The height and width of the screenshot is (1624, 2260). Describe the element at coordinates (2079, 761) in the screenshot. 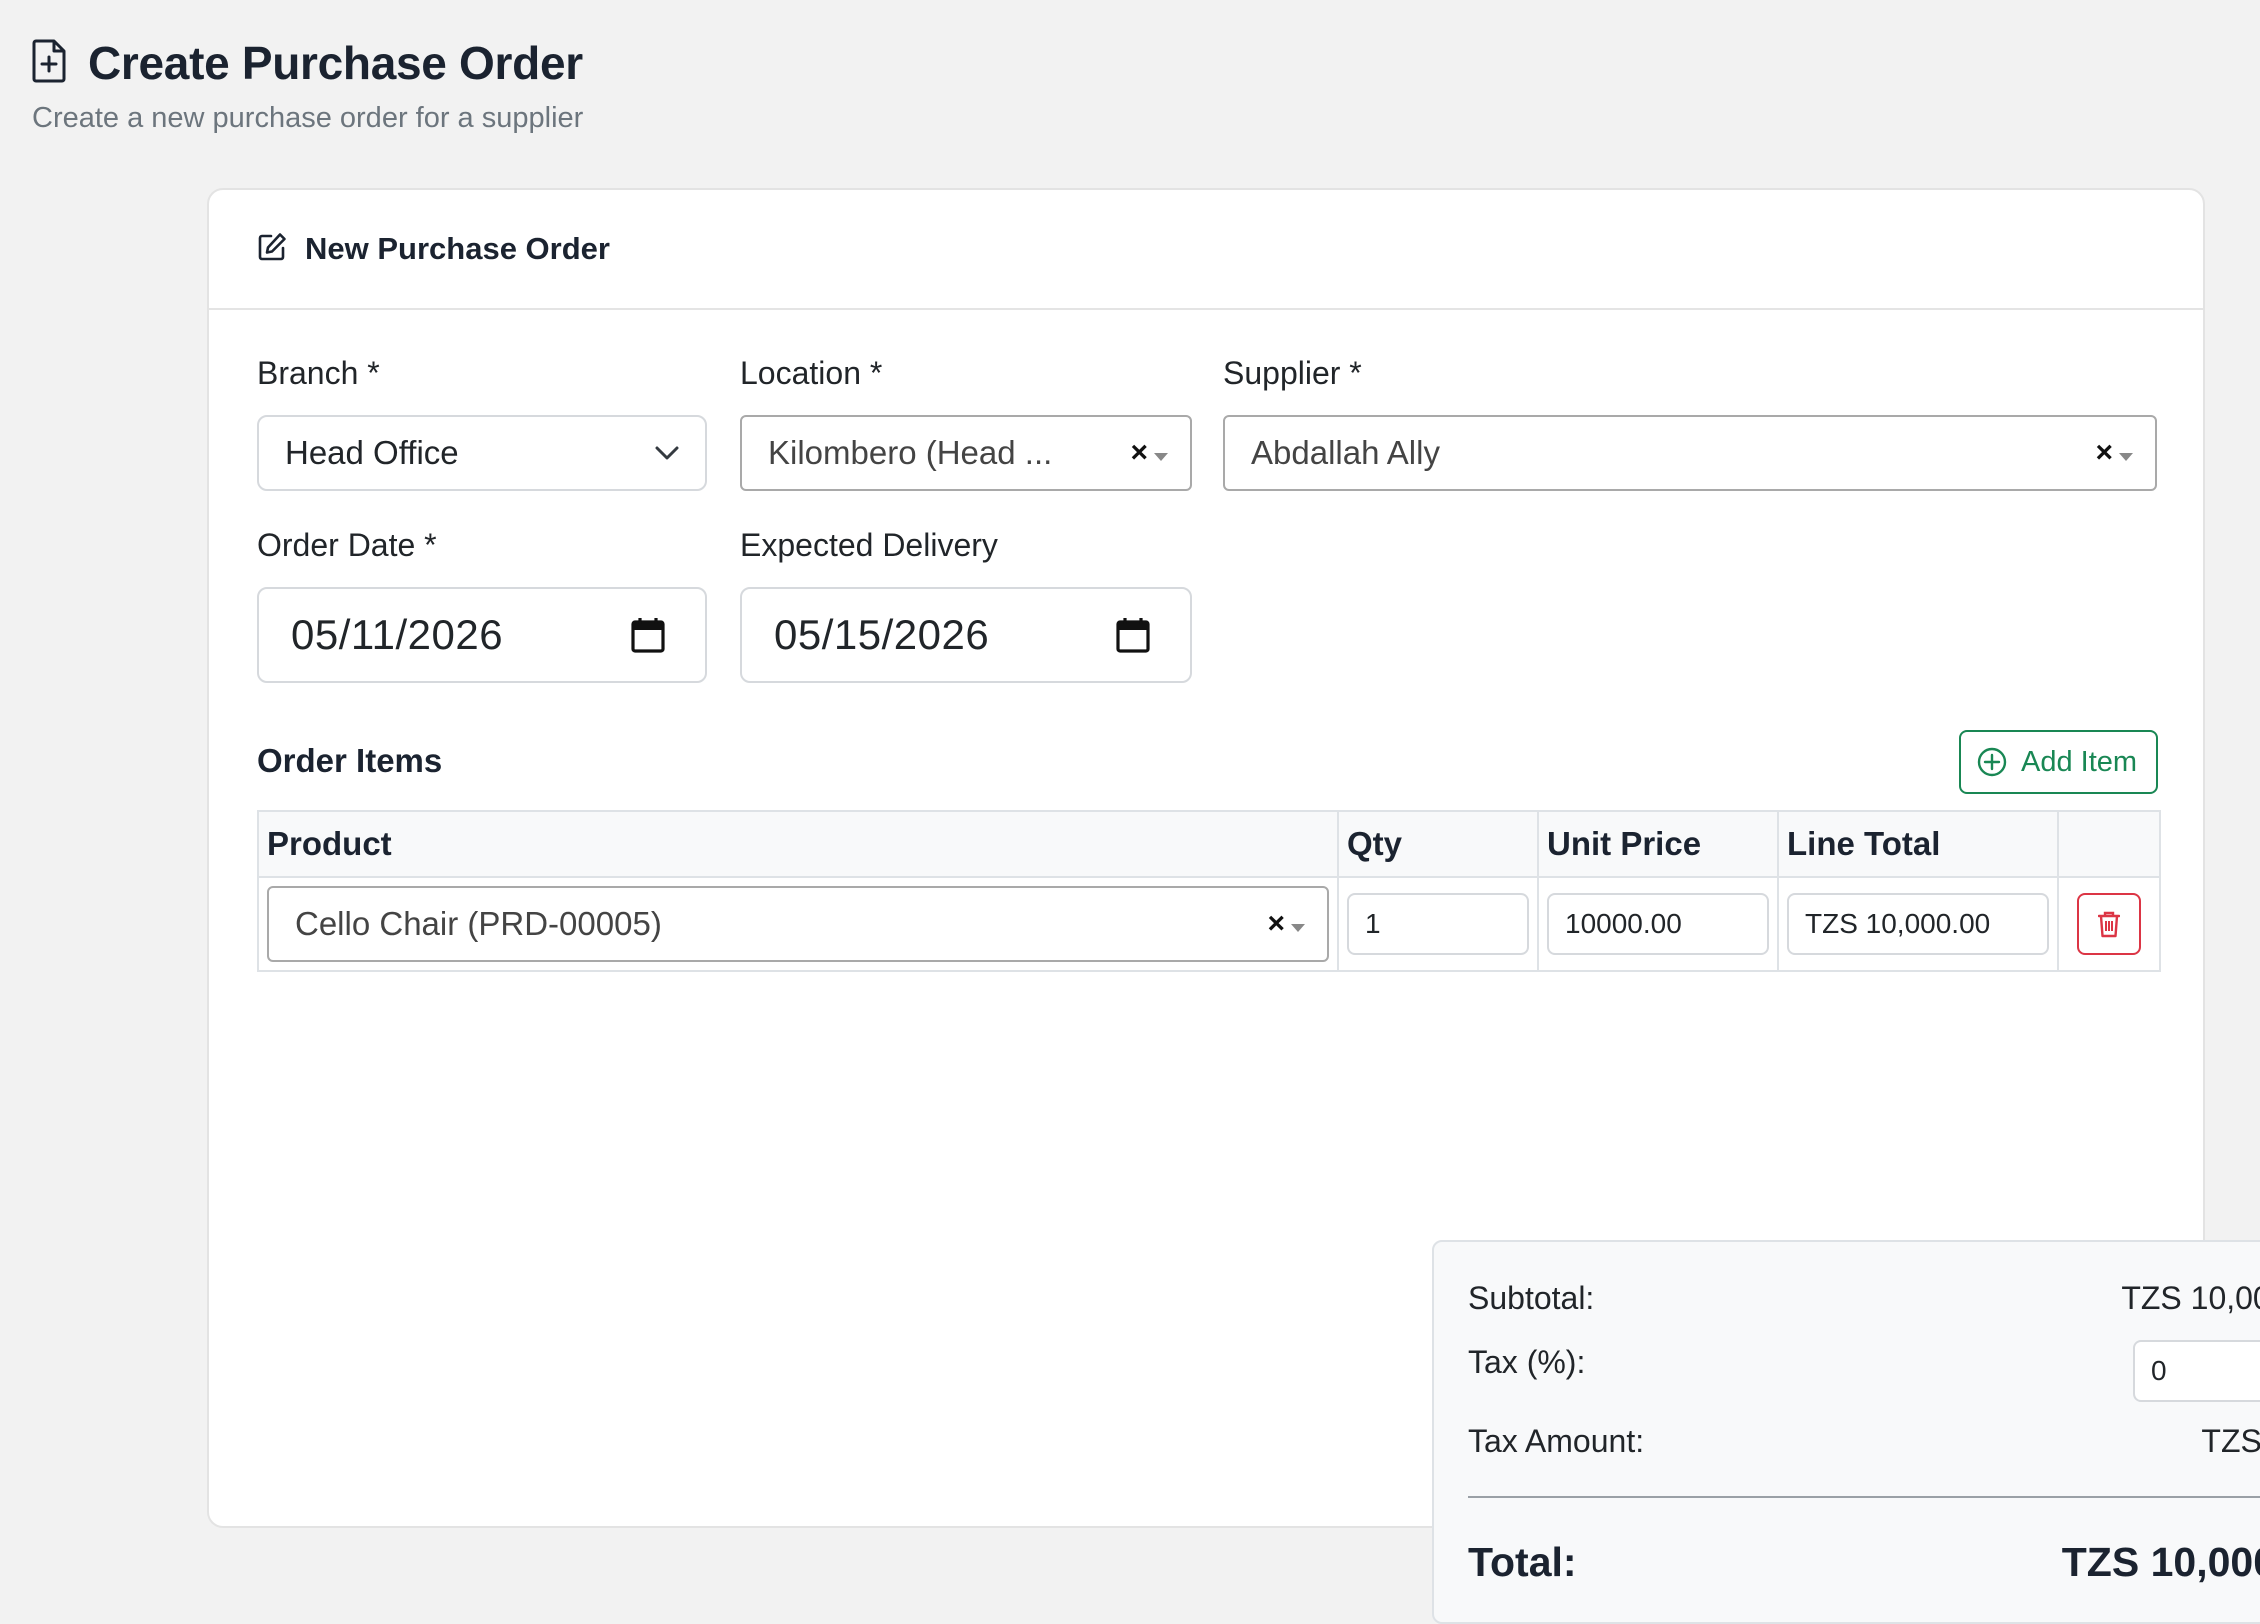

I see `add-item-label: Add Item` at that location.